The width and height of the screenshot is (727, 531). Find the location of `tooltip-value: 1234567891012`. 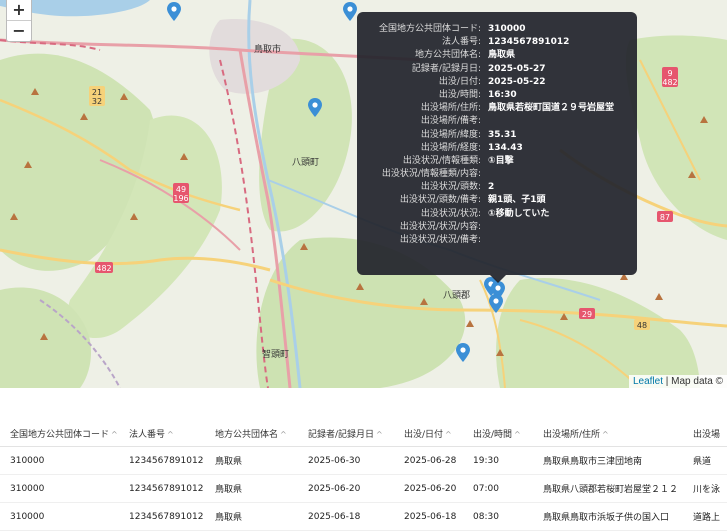

tooltip-value: 1234567891012 is located at coordinates (529, 42).